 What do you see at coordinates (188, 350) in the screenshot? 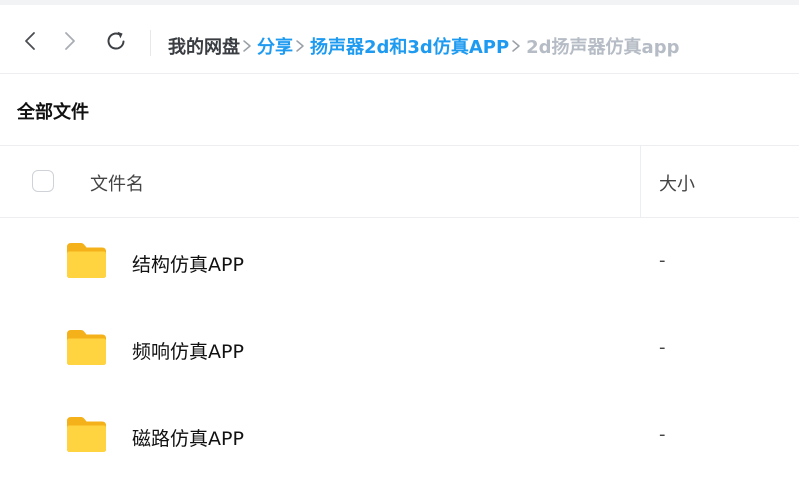
I see `file-name: 频响仿真APP` at bounding box center [188, 350].